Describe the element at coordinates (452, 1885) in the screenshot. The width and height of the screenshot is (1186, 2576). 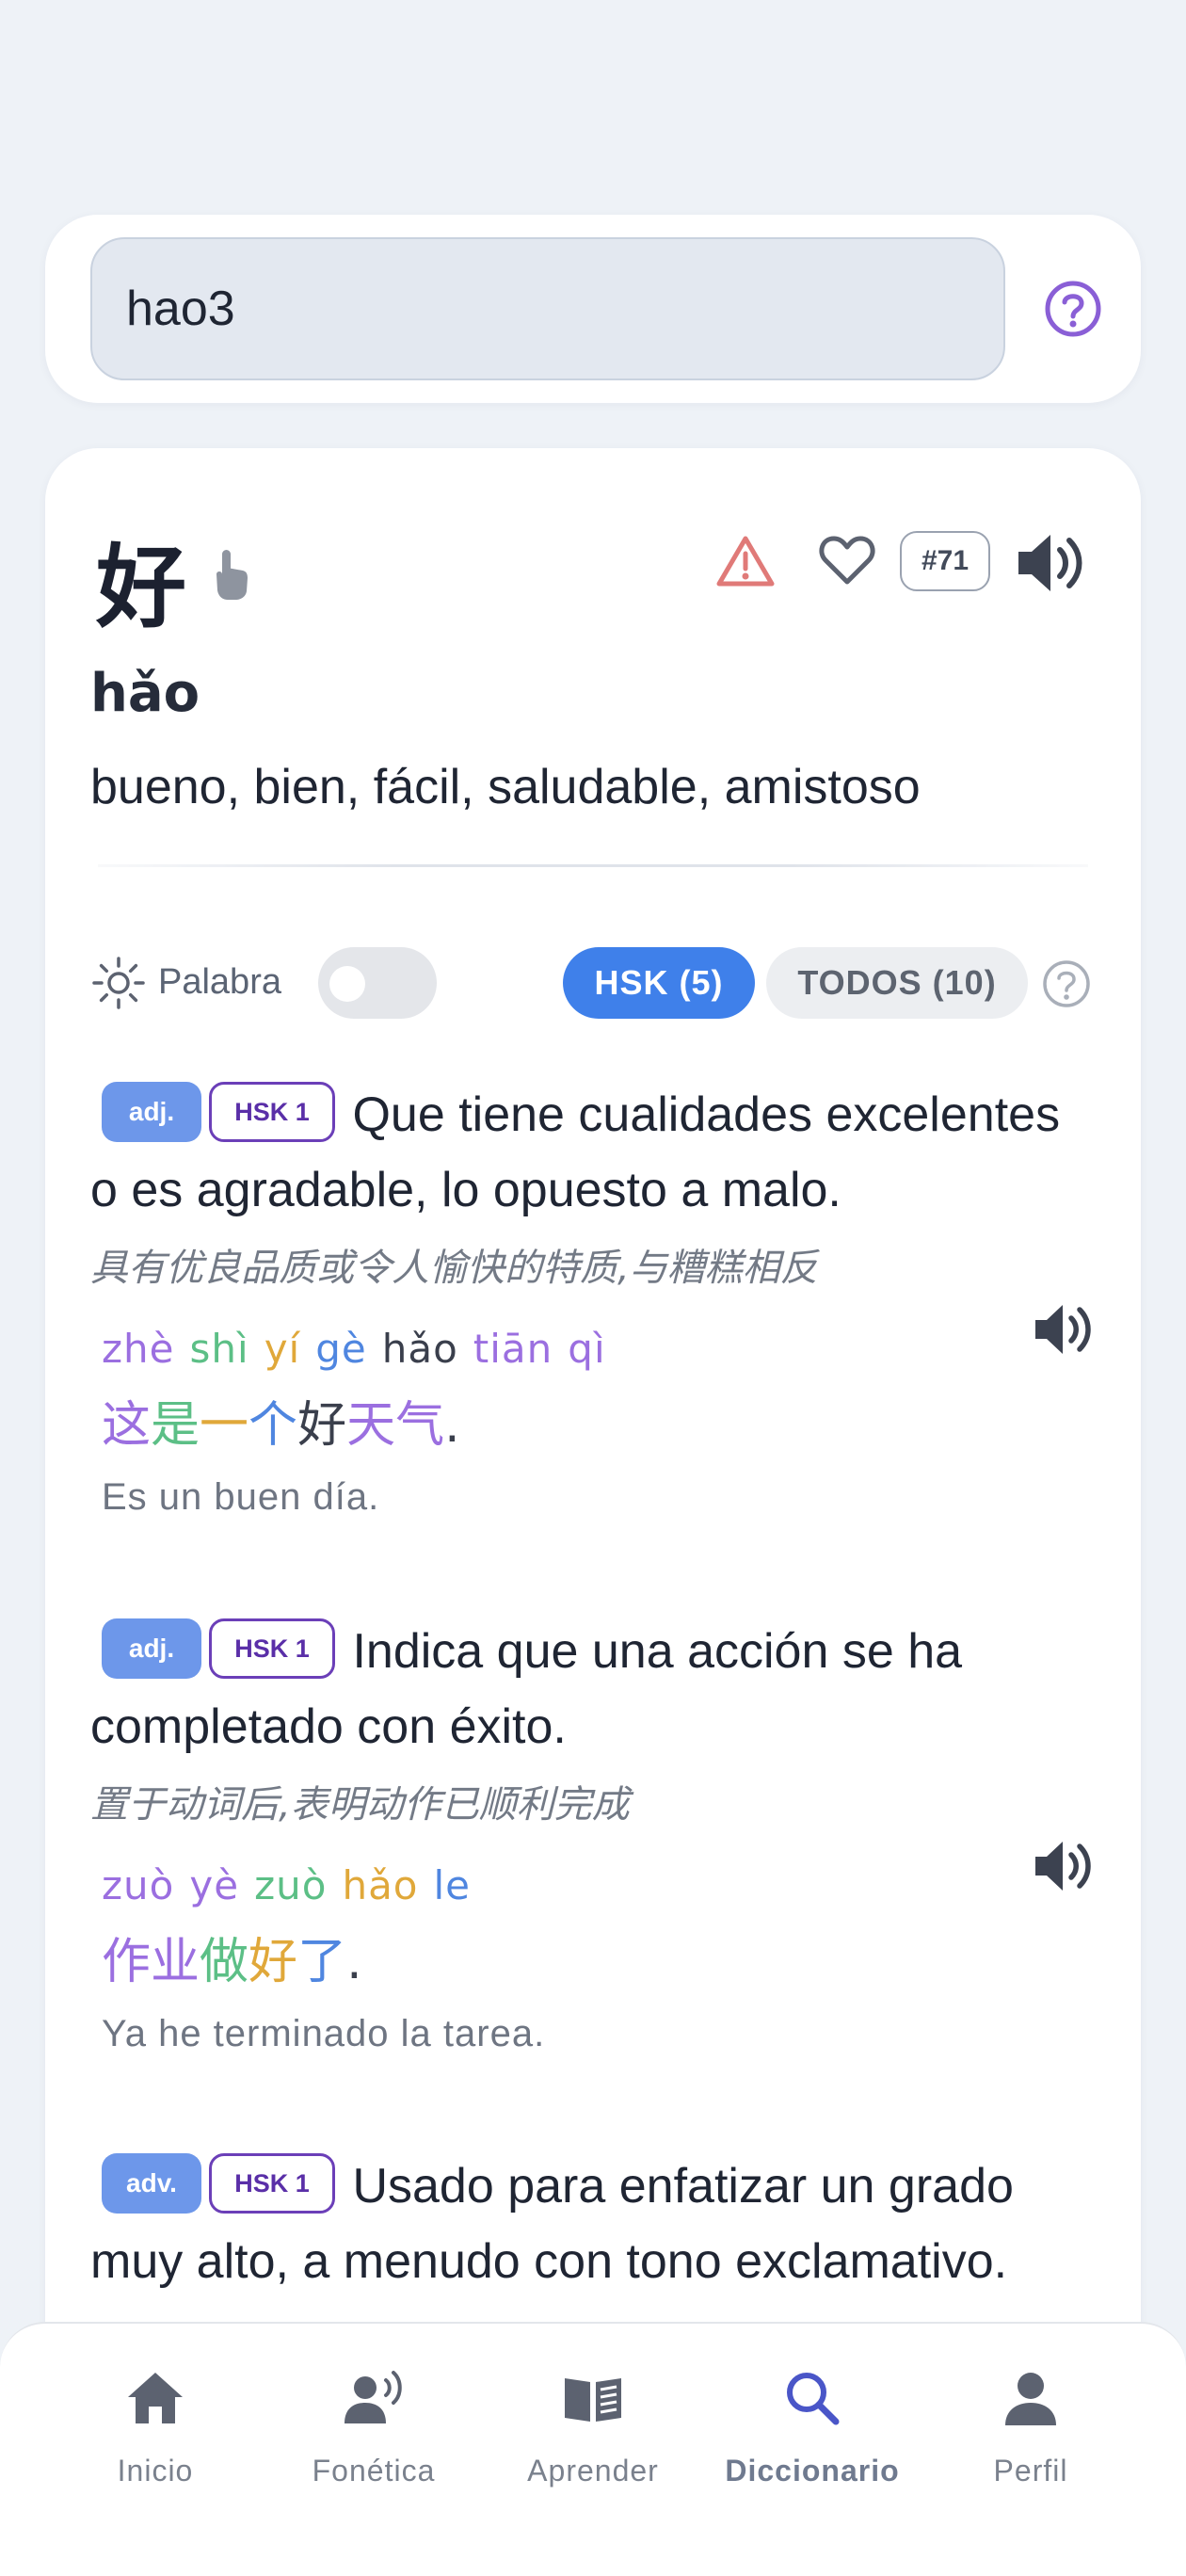
I see `pinyin-syllable: le` at that location.